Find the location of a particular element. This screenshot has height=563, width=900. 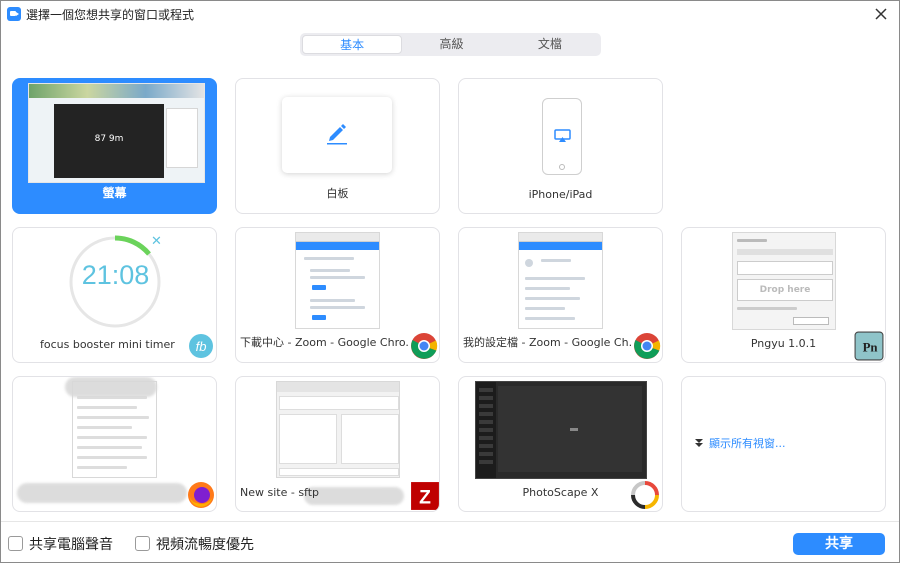

whiteboard-label: 白板 is located at coordinates (337, 193).